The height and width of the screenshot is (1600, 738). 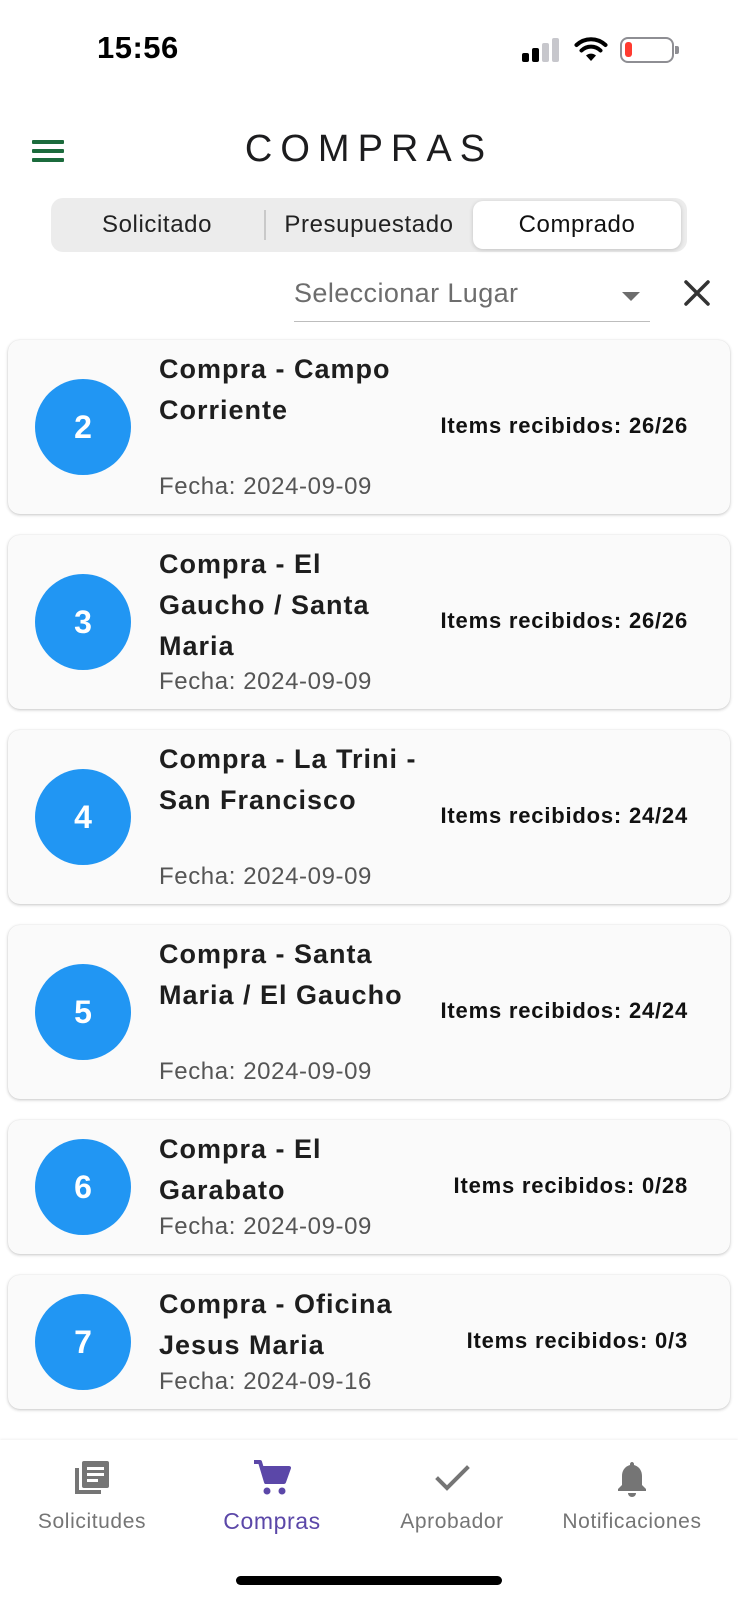 I want to click on shopping-cart-icon, so click(x=272, y=1477).